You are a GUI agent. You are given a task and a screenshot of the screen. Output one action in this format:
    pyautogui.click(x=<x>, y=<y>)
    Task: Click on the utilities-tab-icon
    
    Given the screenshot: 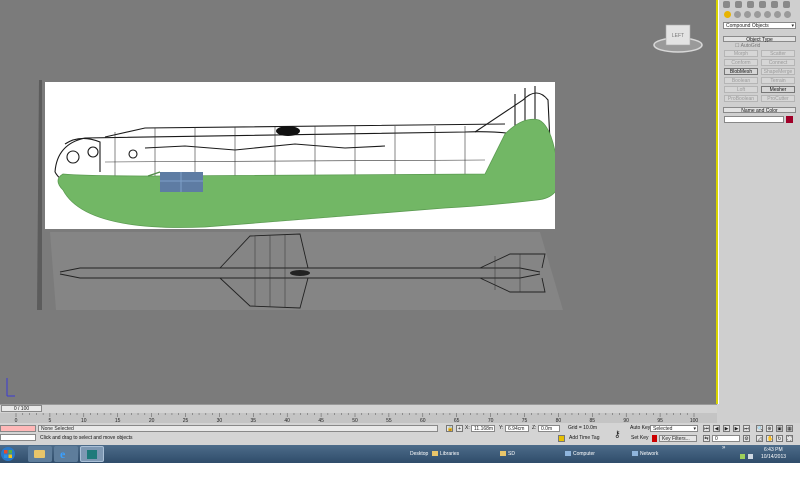 What is the action you would take?
    pyautogui.click(x=786, y=4)
    